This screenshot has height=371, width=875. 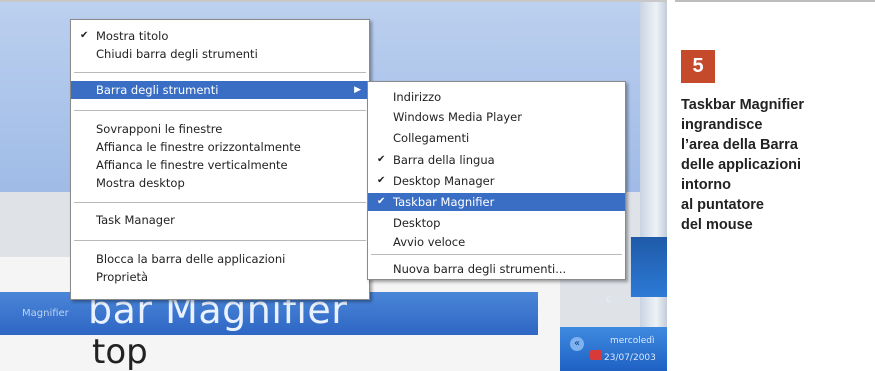 I want to click on window-scrollbar, so click(x=653, y=186).